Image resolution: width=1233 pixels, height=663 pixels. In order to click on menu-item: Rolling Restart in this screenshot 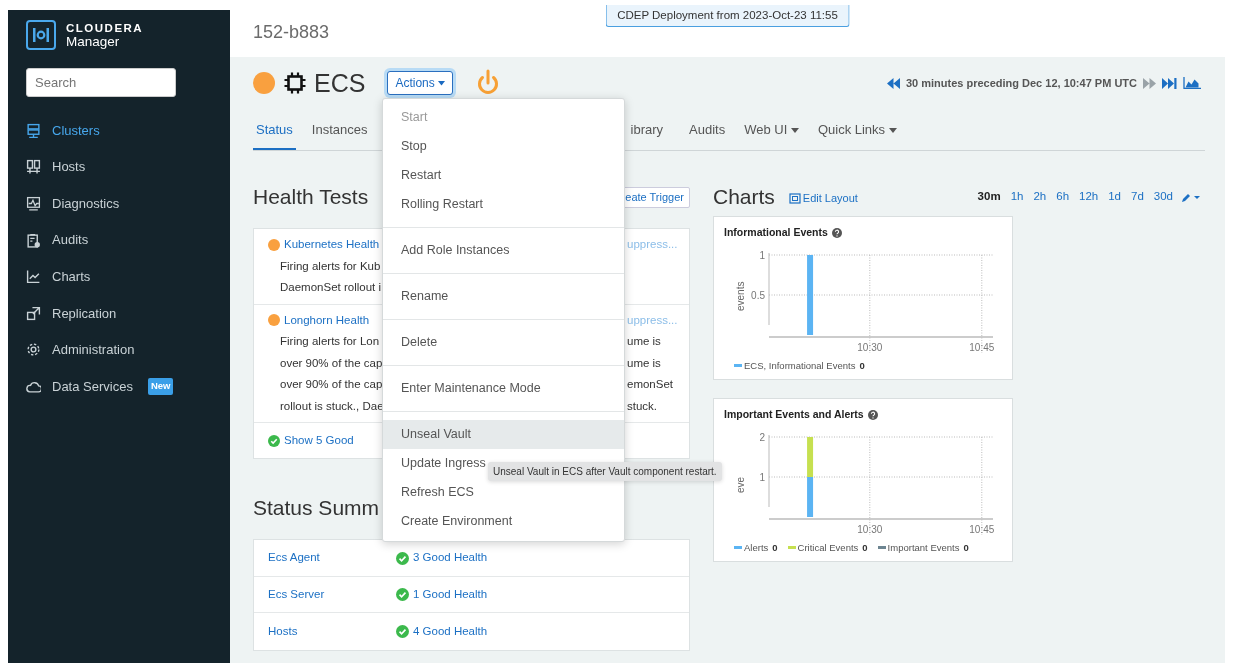, I will do `click(503, 204)`.